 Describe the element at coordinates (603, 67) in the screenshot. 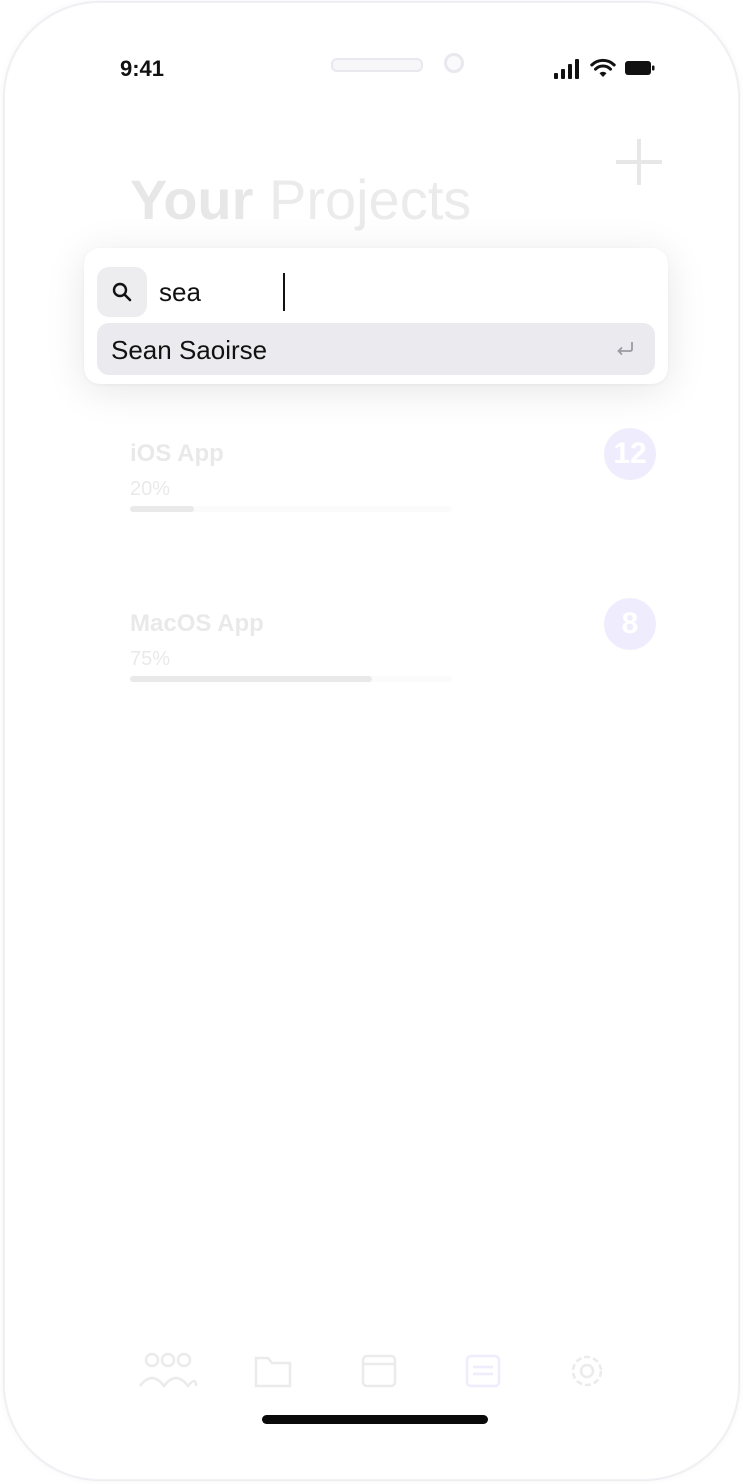

I see `wifi-icon` at that location.